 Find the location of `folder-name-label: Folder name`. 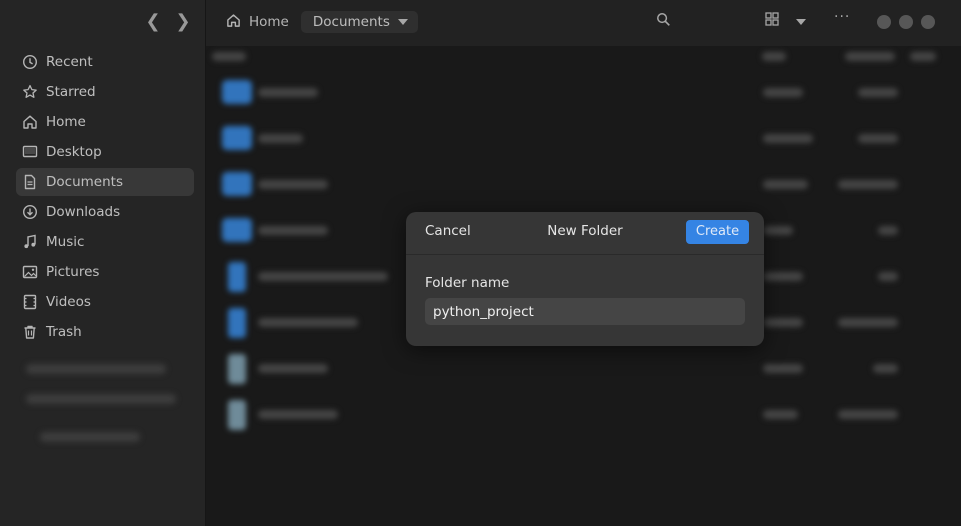

folder-name-label: Folder name is located at coordinates (467, 283).